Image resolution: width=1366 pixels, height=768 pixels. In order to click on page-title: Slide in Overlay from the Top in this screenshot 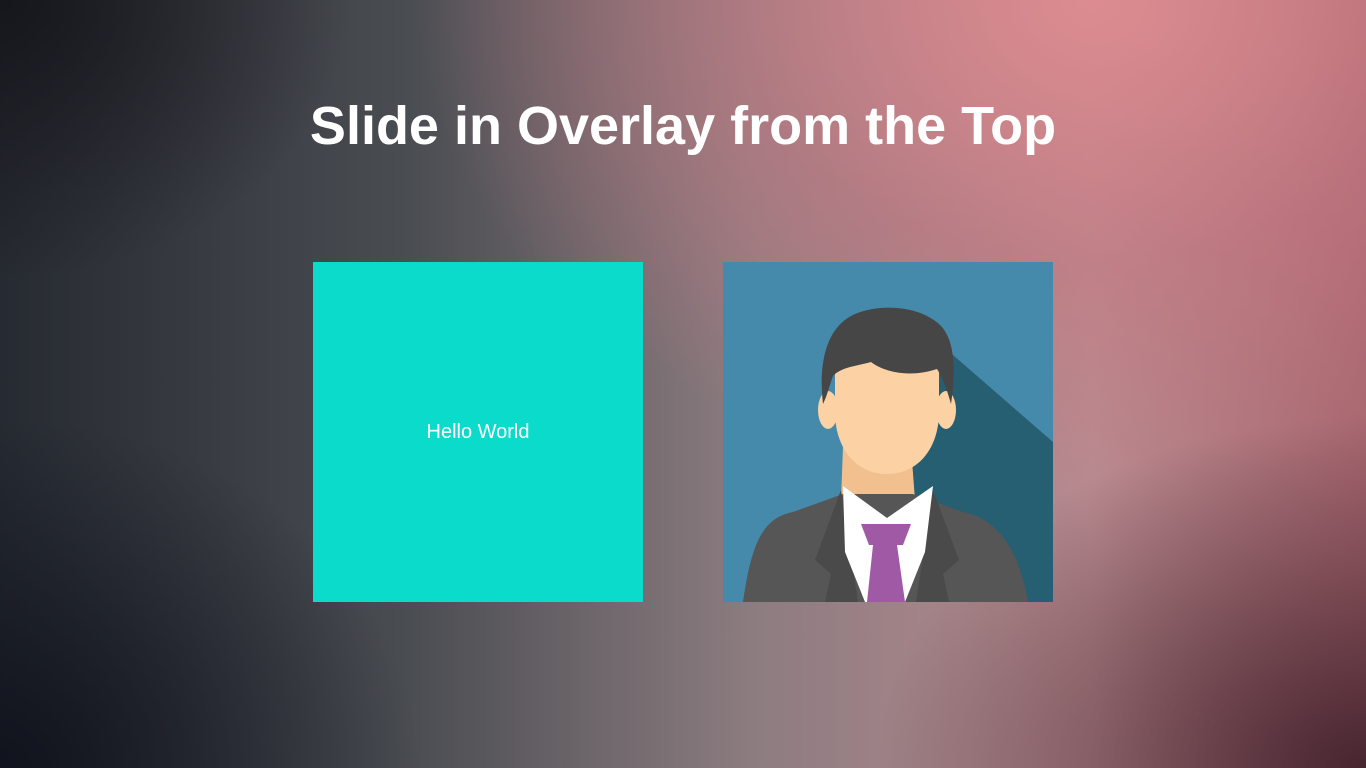, I will do `click(683, 126)`.